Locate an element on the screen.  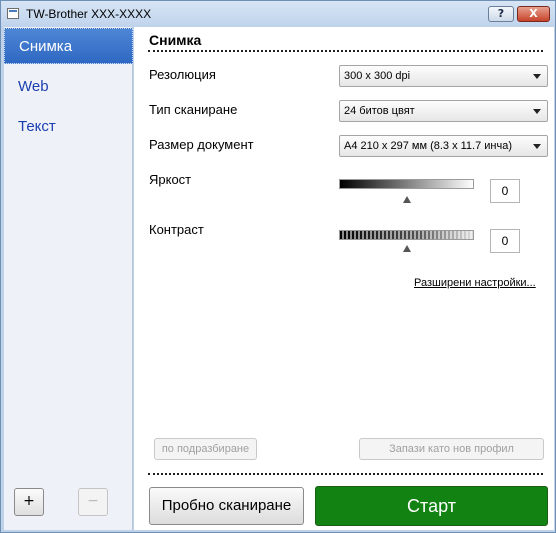
window-title: TW-Brother XXX-XXXX is located at coordinates (89, 14).